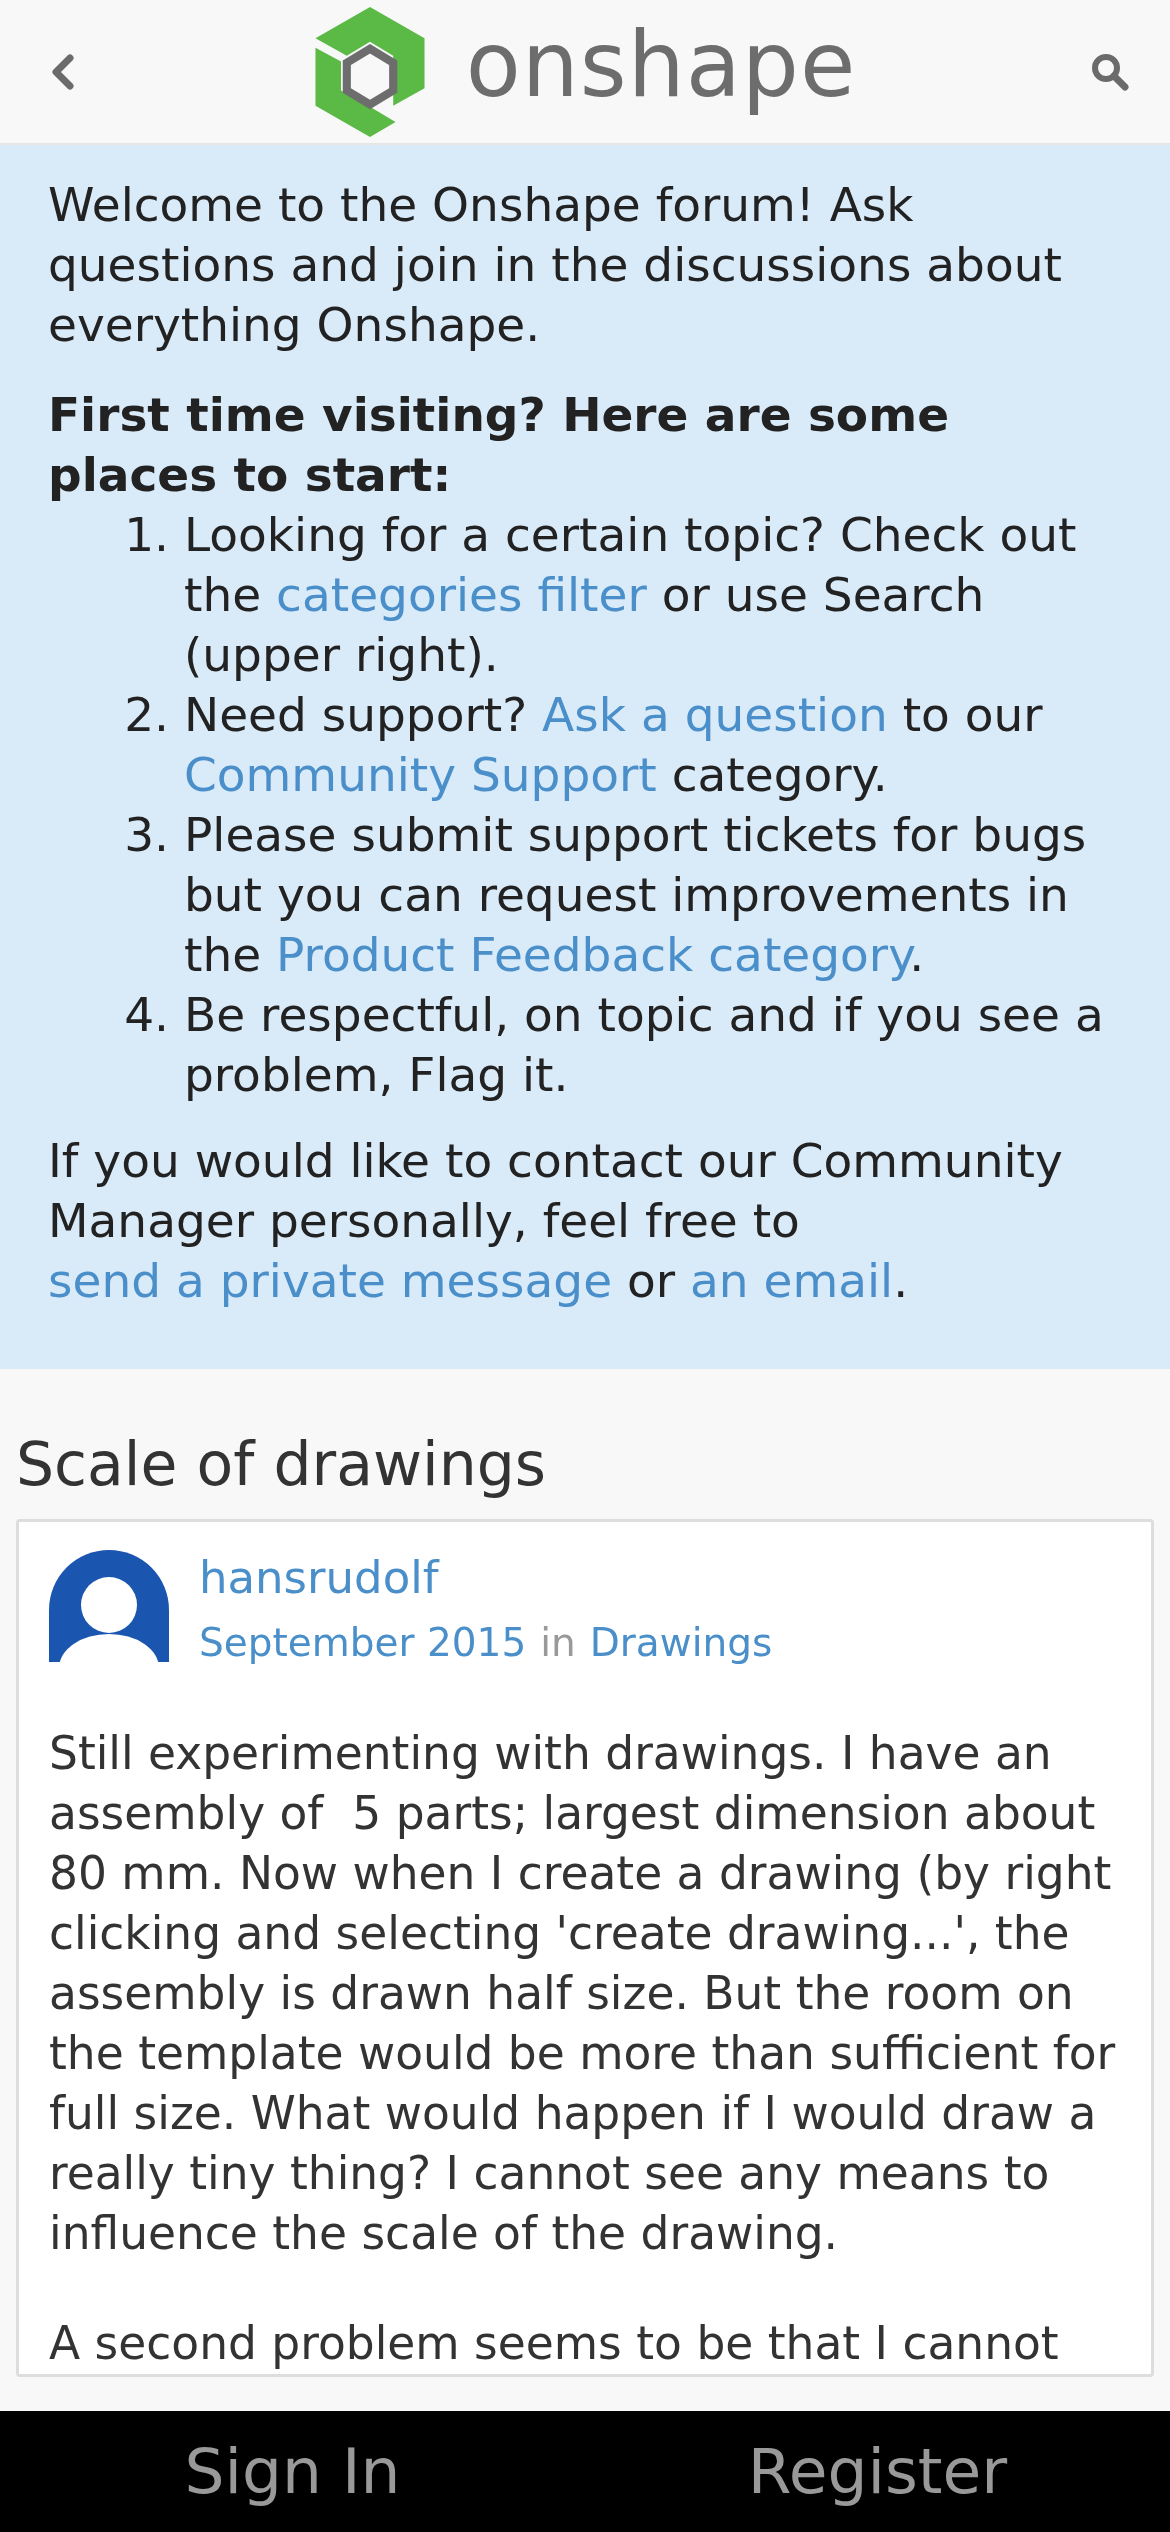 The width and height of the screenshot is (1170, 2532). Describe the element at coordinates (715, 714) in the screenshot. I see `link: Ask a question` at that location.